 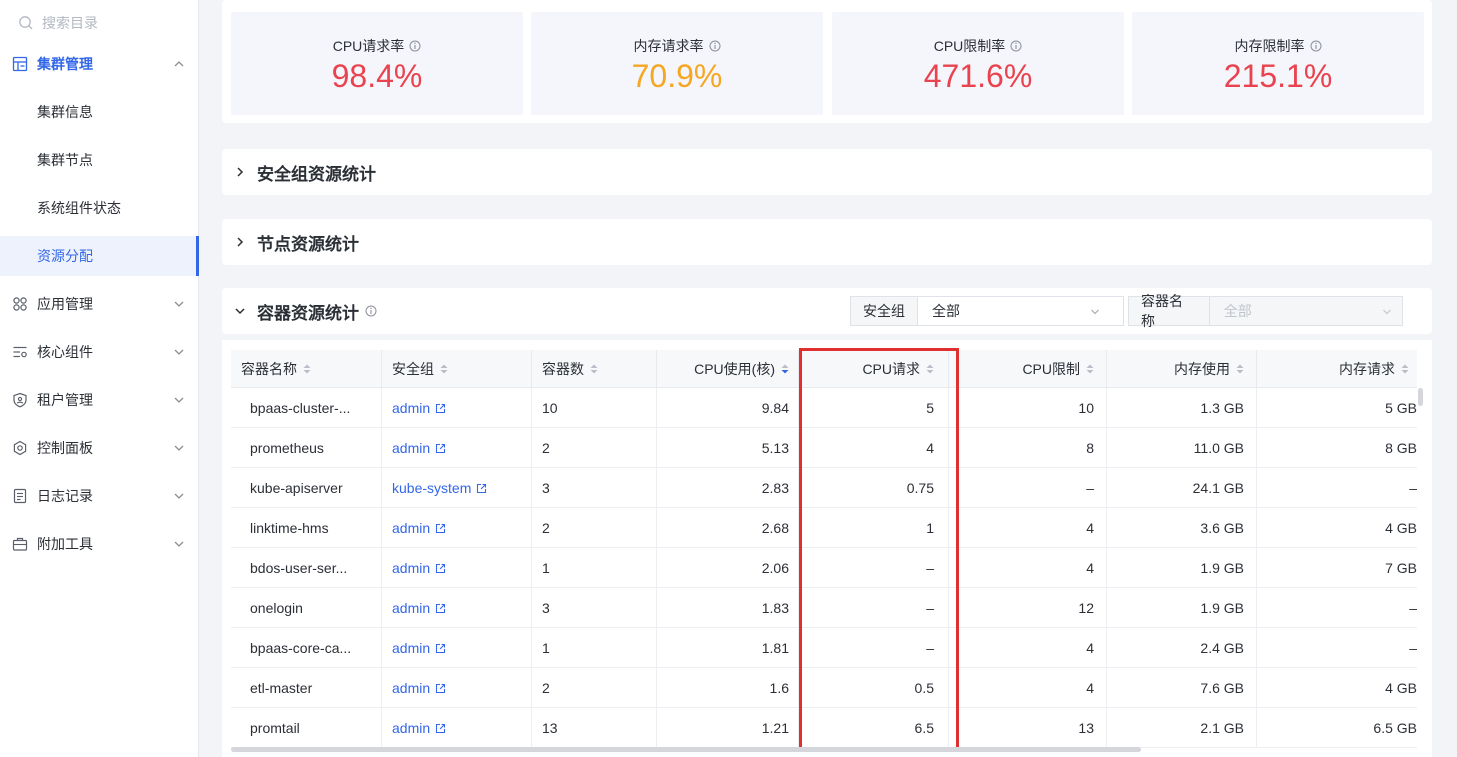 What do you see at coordinates (824, 528) in the screenshot?
I see `table-row: linktime-hms admin 2 2.68 1 4 3.6 GB 4 GB` at bounding box center [824, 528].